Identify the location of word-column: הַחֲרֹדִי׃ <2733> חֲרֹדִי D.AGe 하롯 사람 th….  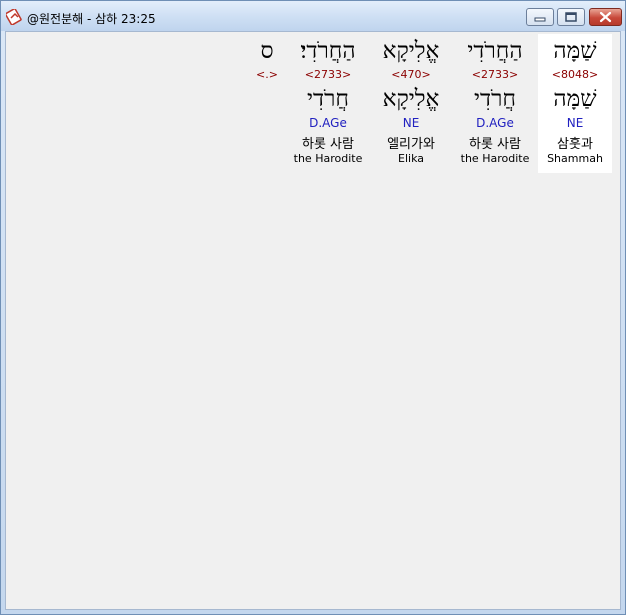
(328, 103).